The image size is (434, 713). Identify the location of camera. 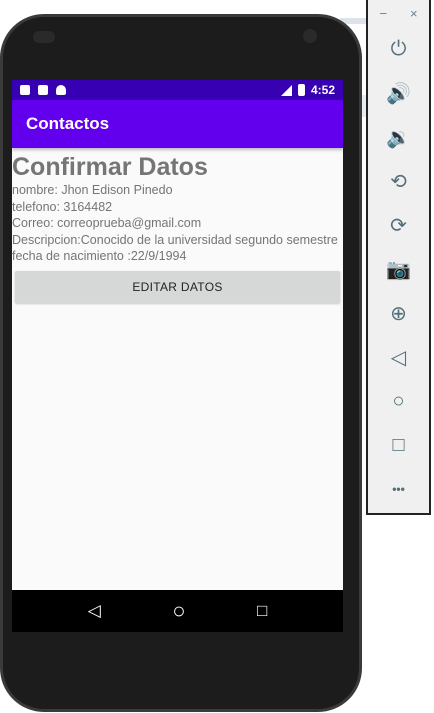
(310, 36).